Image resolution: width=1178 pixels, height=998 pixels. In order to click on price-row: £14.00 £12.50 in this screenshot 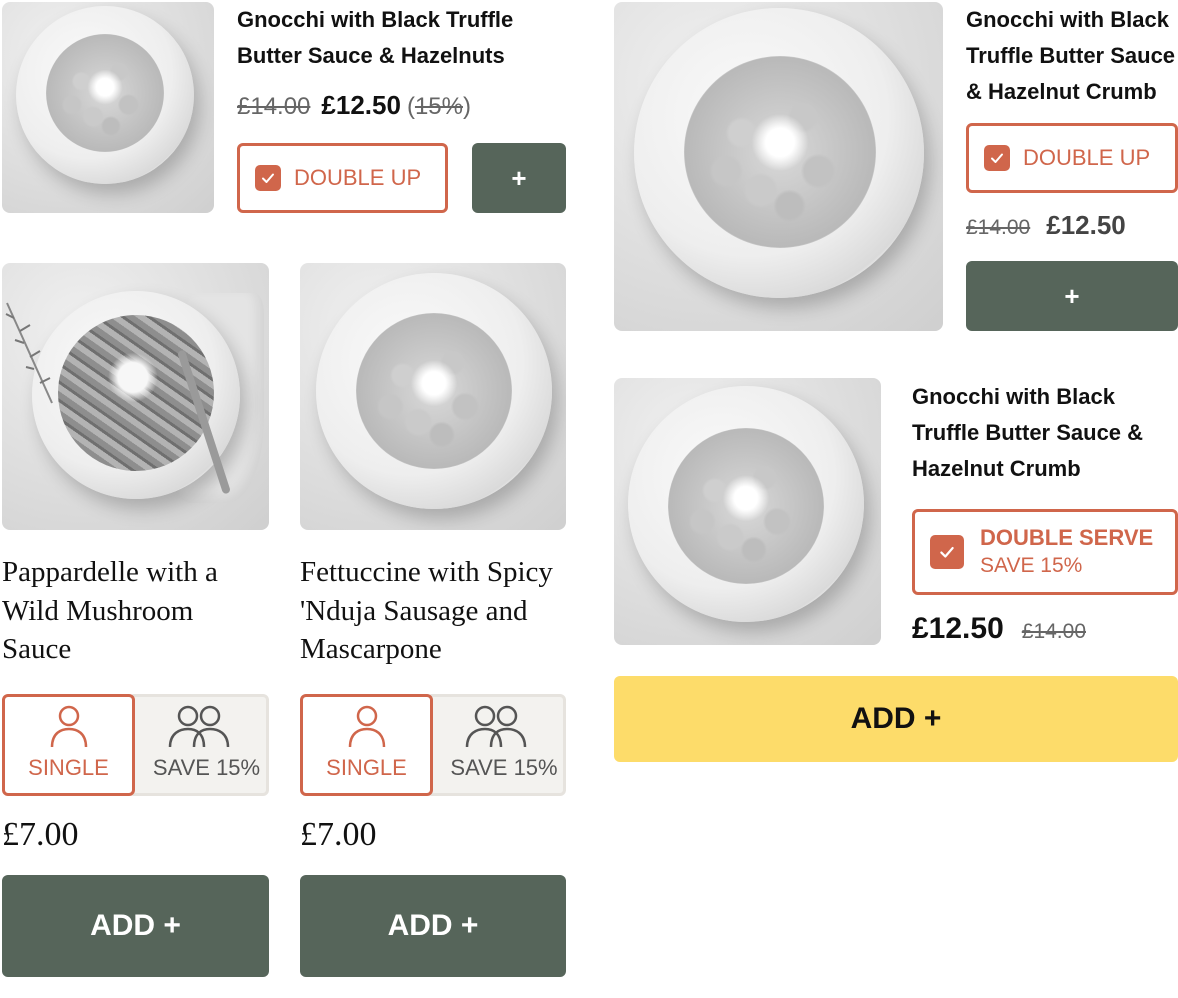, I will do `click(1046, 228)`.